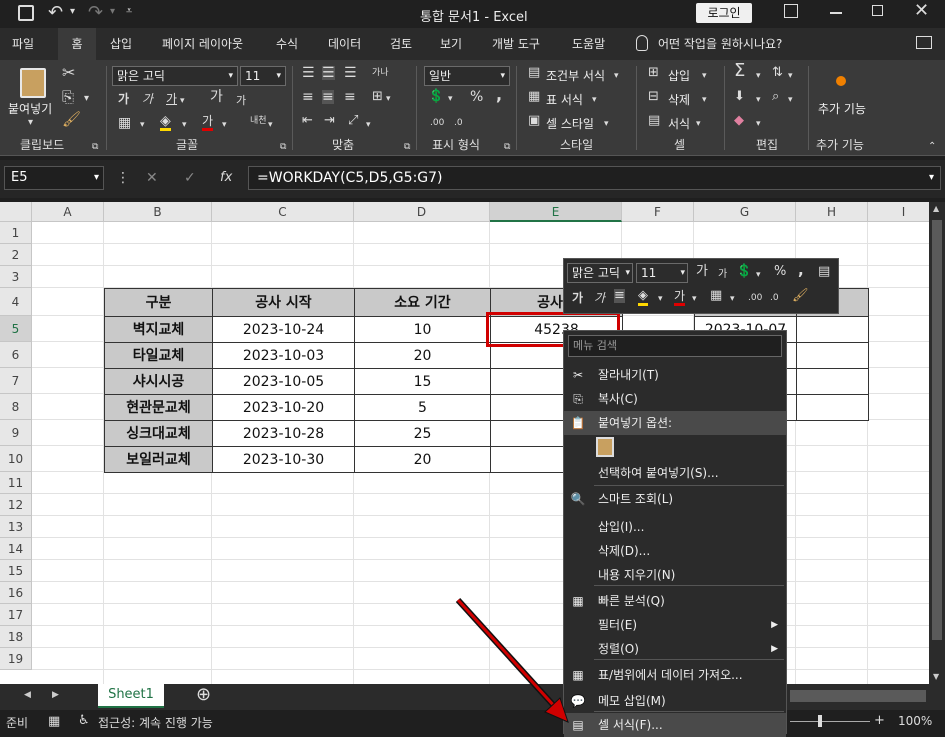  Describe the element at coordinates (704, 76) in the screenshot. I see `insert-dropdown-icon: ▾` at that location.